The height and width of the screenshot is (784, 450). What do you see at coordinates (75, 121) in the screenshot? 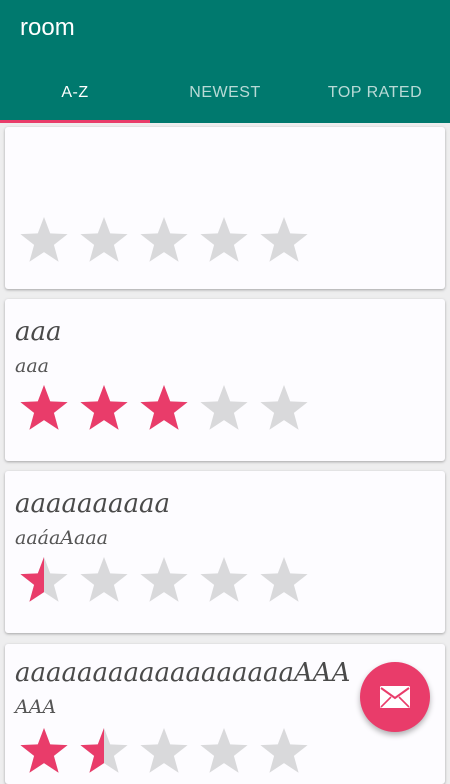
I see `tab-indicator` at bounding box center [75, 121].